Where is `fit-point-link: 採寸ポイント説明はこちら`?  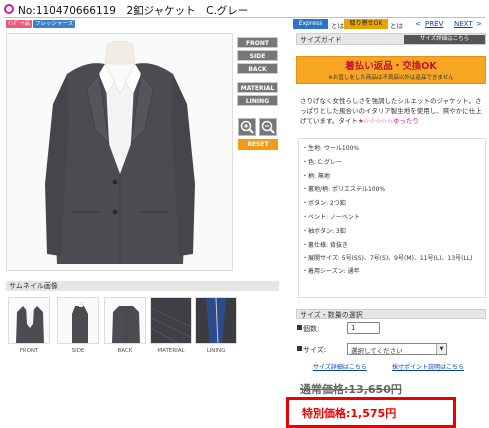 fit-point-link: 採寸ポイント説明はこちら is located at coordinates (428, 366).